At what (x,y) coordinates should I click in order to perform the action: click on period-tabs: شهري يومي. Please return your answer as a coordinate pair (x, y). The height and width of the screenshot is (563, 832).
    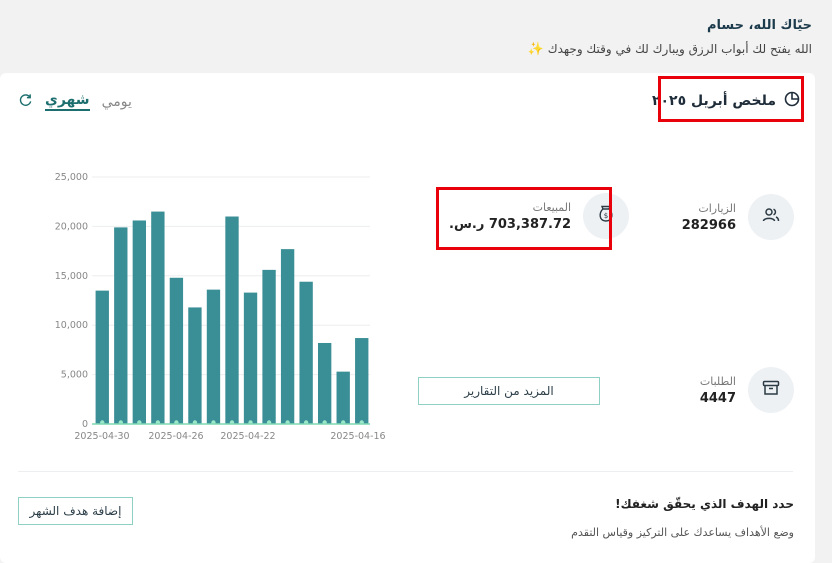
    Looking at the image, I should click on (75, 101).